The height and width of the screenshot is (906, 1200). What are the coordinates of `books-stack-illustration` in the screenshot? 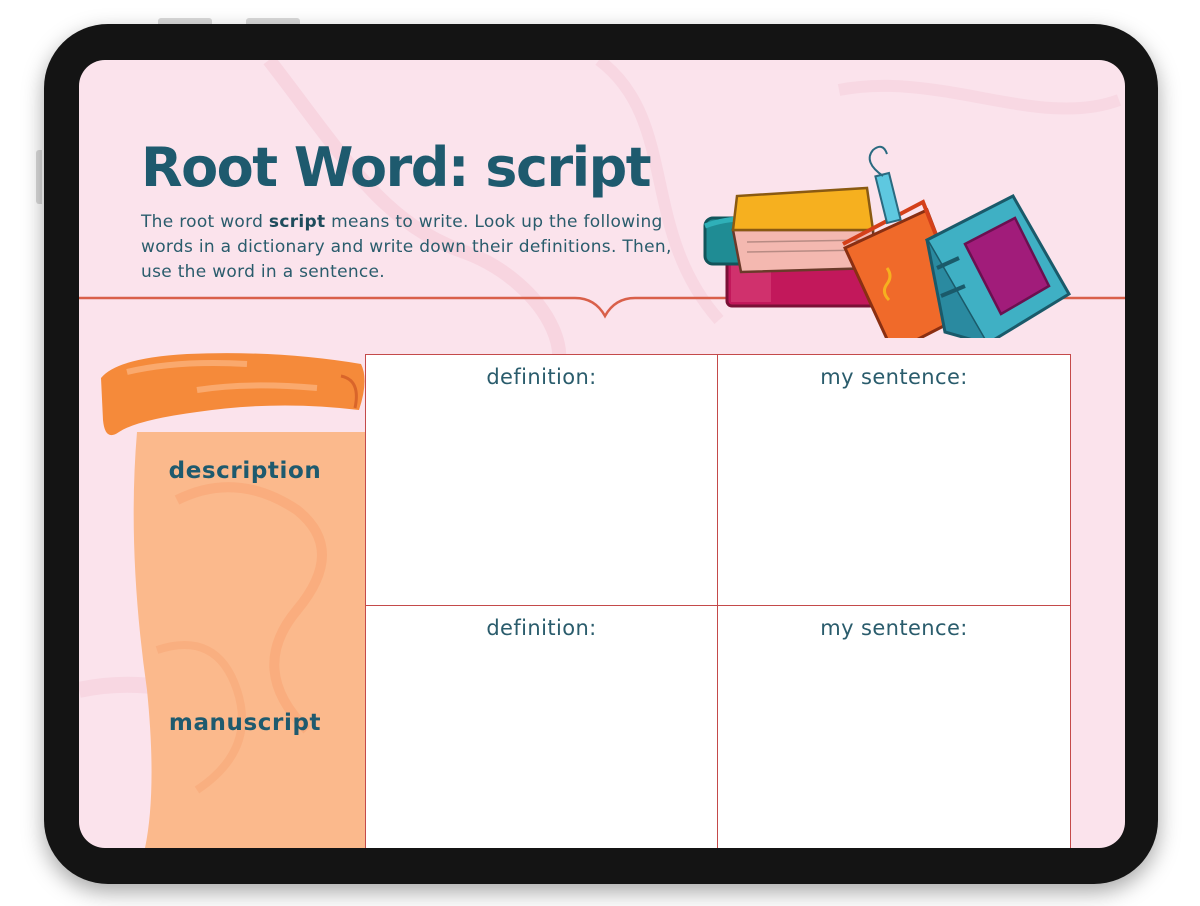 It's located at (887, 241).